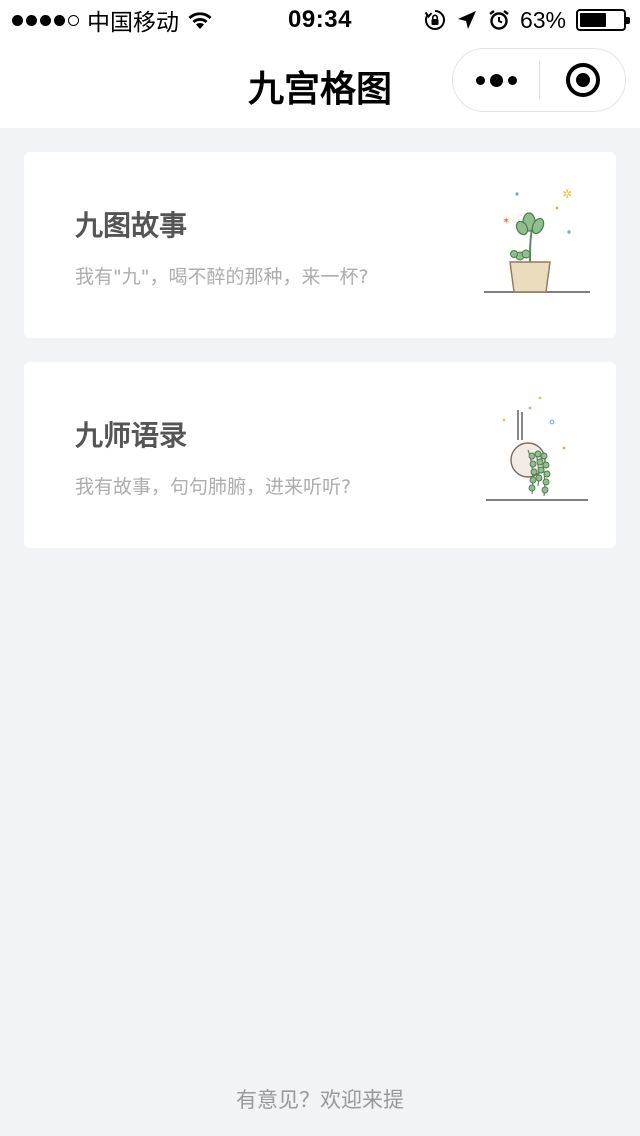  I want to click on location-icon, so click(466, 20).